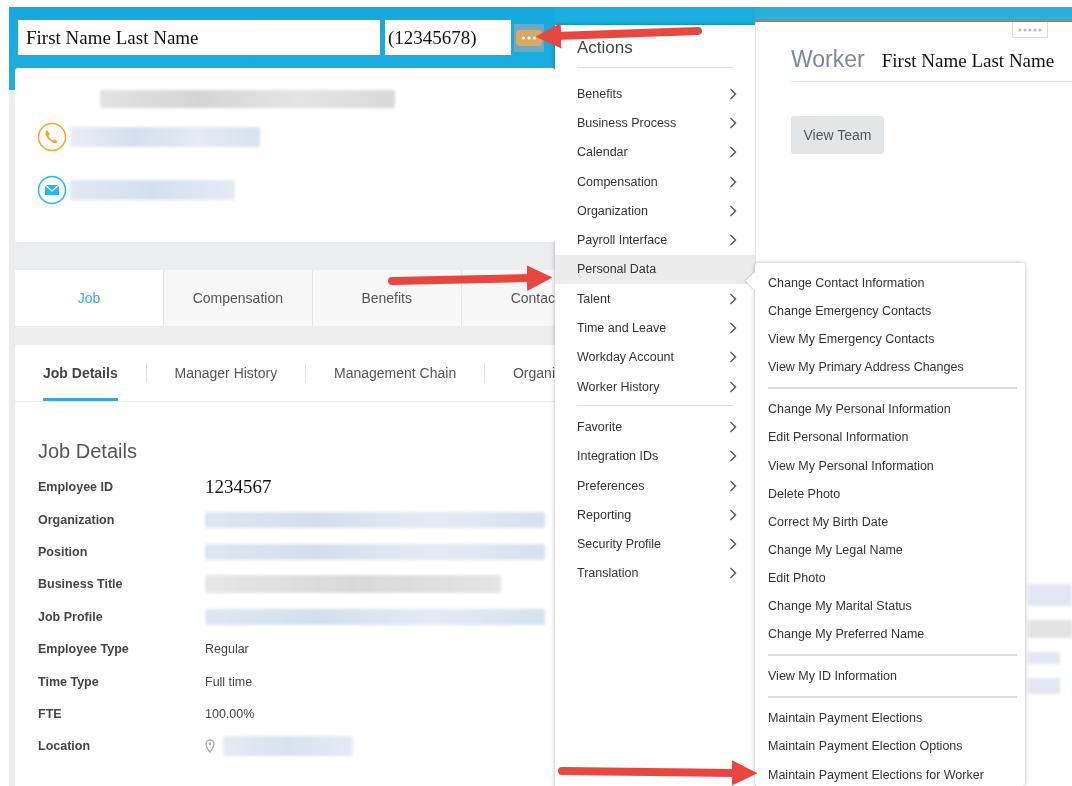 The width and height of the screenshot is (1072, 786). I want to click on ellipsis-icon, so click(529, 37).